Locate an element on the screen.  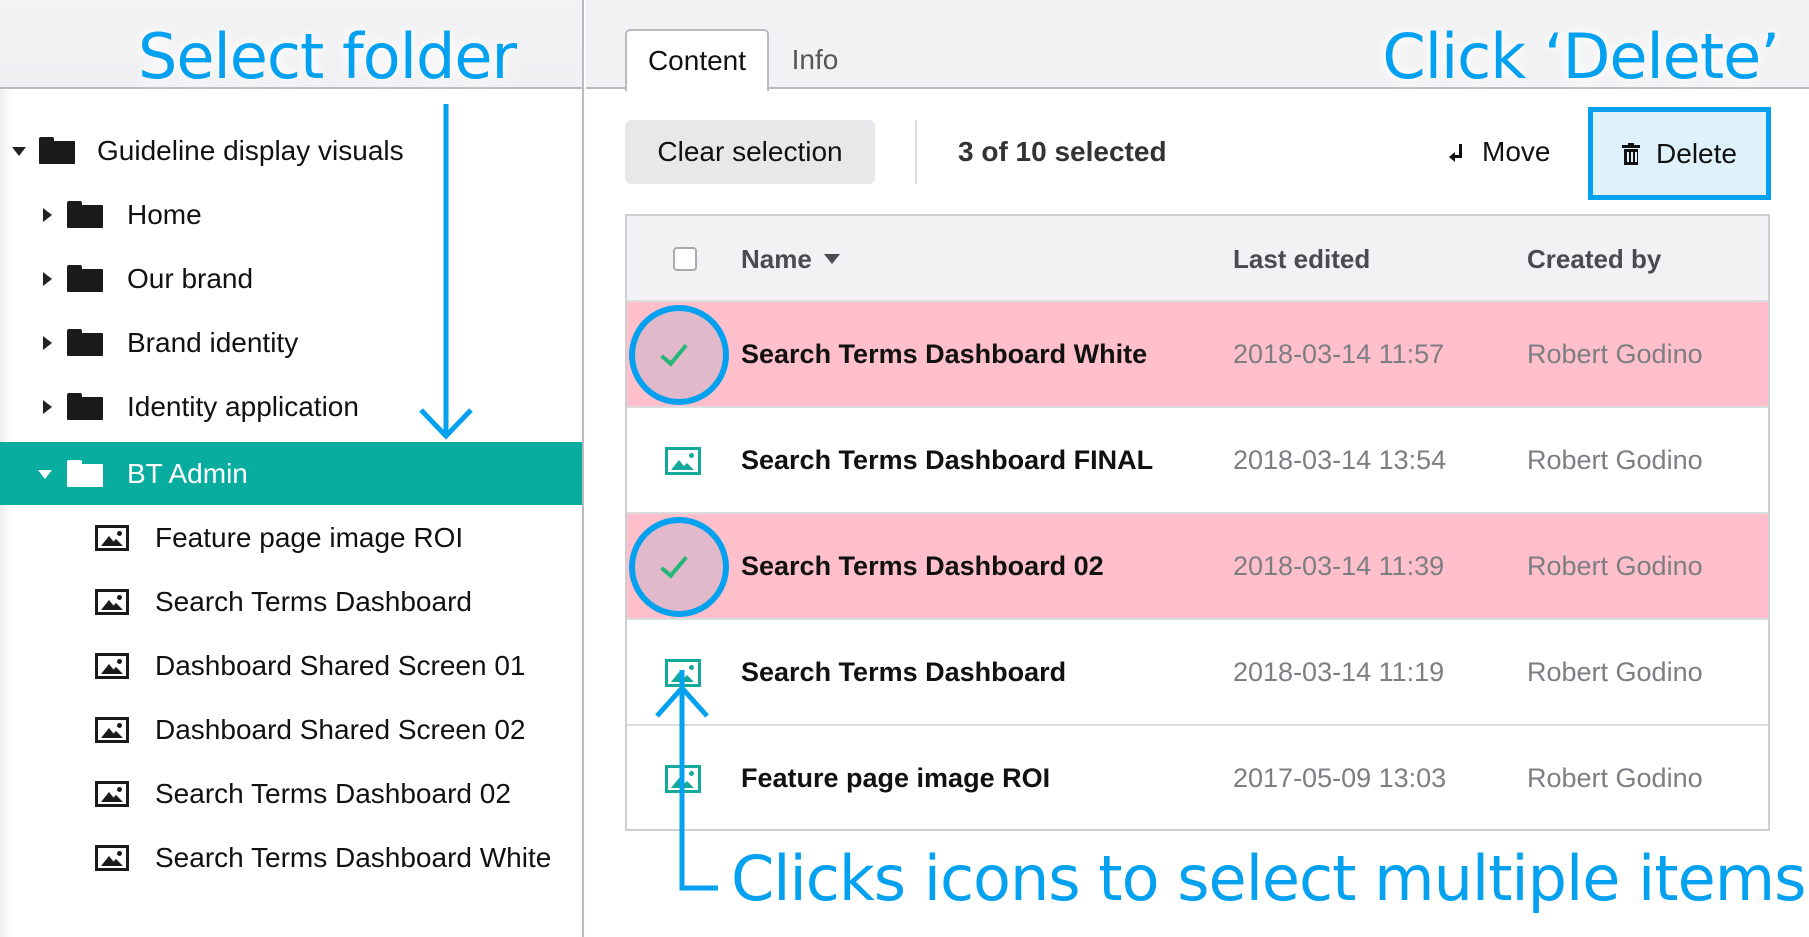
sort-desc-icon is located at coordinates (831, 259).